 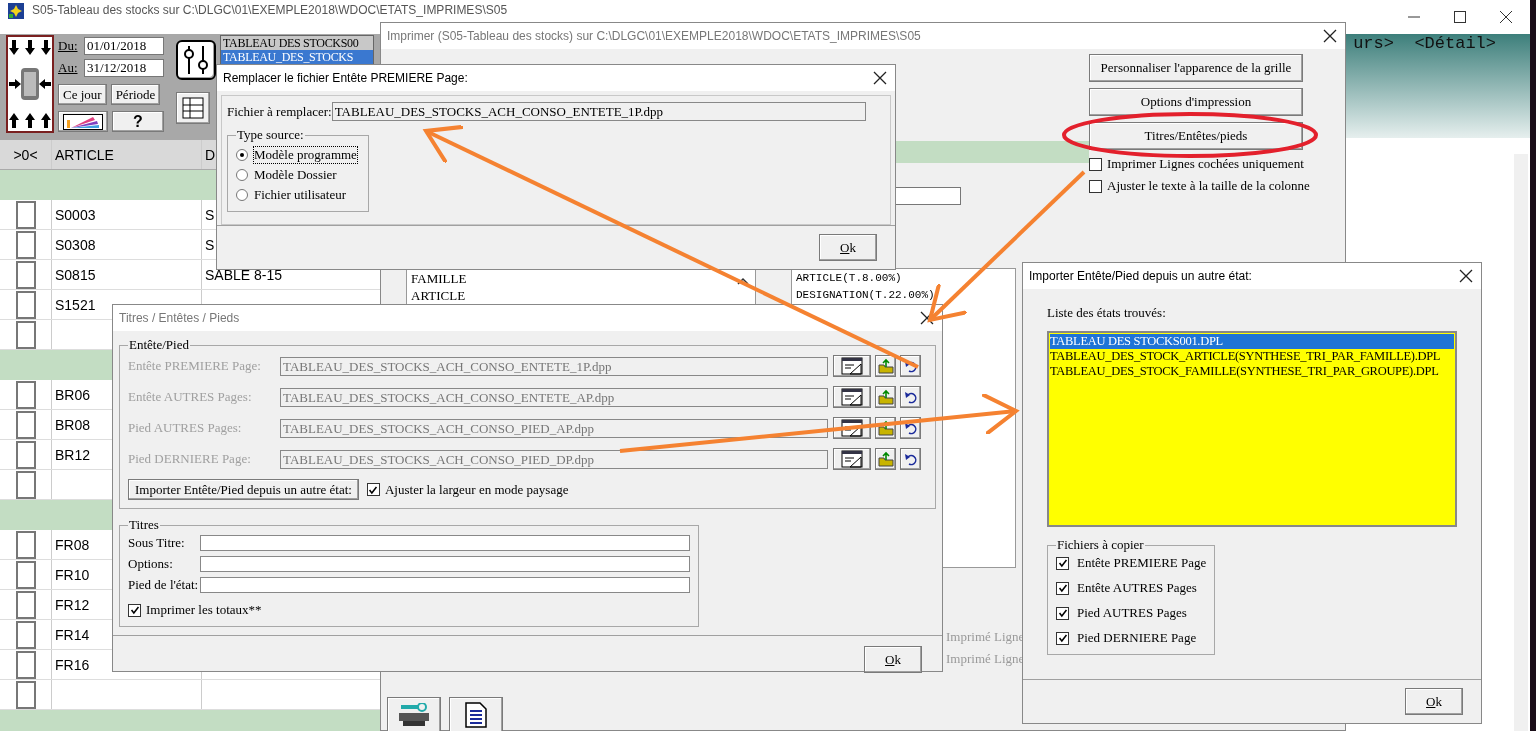 What do you see at coordinates (243, 489) in the screenshot?
I see `import-button: Importer Entête/Pied depuis un autre état:` at bounding box center [243, 489].